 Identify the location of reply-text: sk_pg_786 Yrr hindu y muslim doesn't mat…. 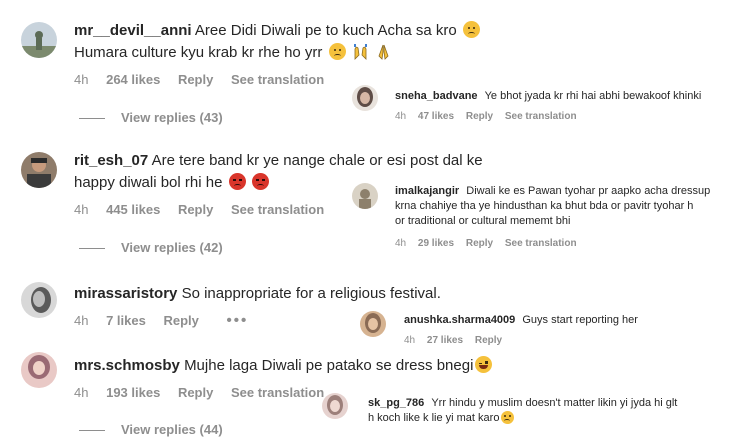
(554, 411).